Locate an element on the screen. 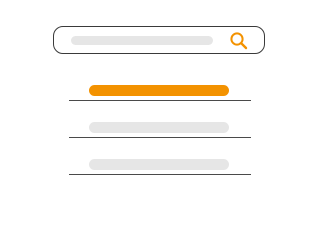  result-bar-highlighted is located at coordinates (159, 90).